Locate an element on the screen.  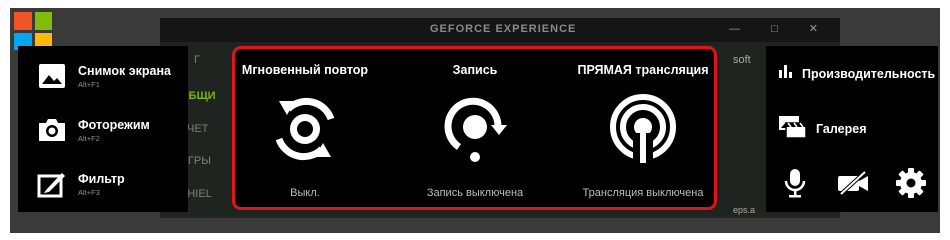
background-text-snippet-2: eps.a is located at coordinates (744, 210).